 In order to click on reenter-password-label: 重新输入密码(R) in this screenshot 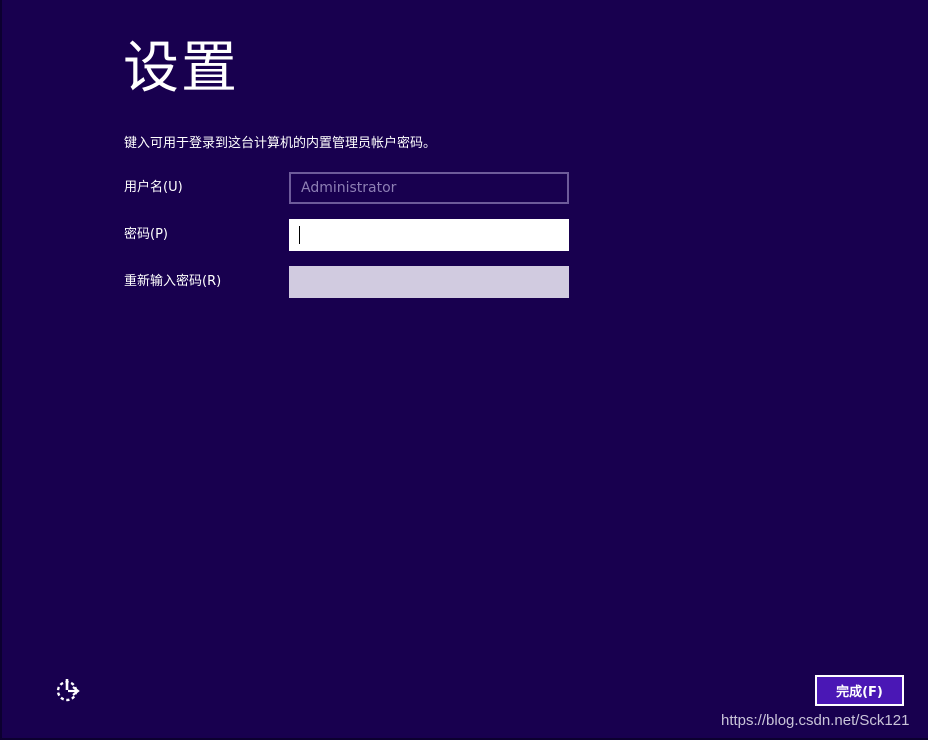, I will do `click(173, 281)`.